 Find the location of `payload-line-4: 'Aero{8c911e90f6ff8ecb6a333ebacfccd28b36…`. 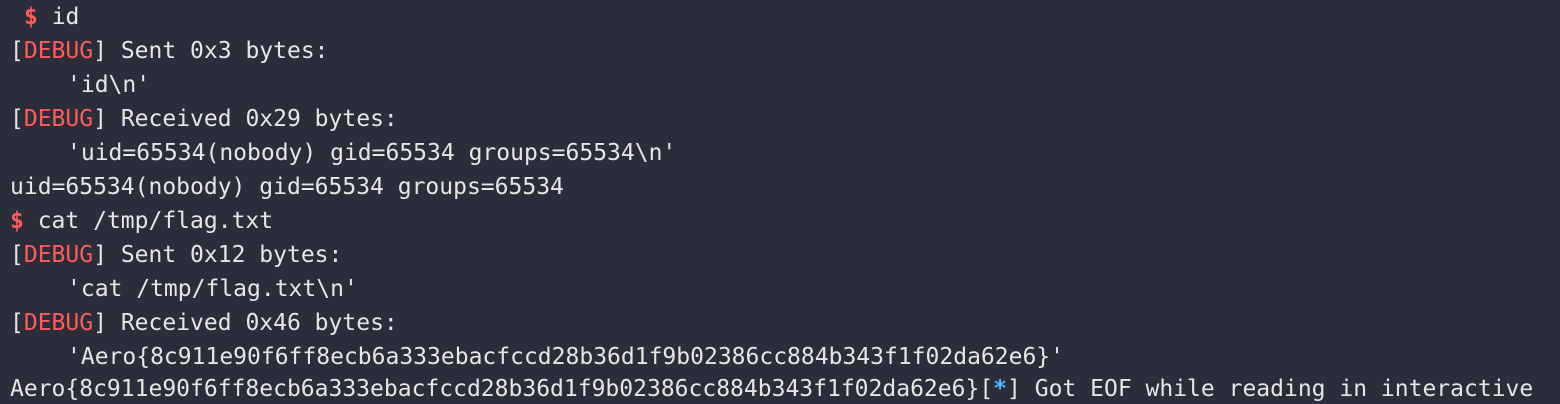

payload-line-4: 'Aero{8c911e90f6ff8ecb6a333ebacfccd28b36… is located at coordinates (565, 357).